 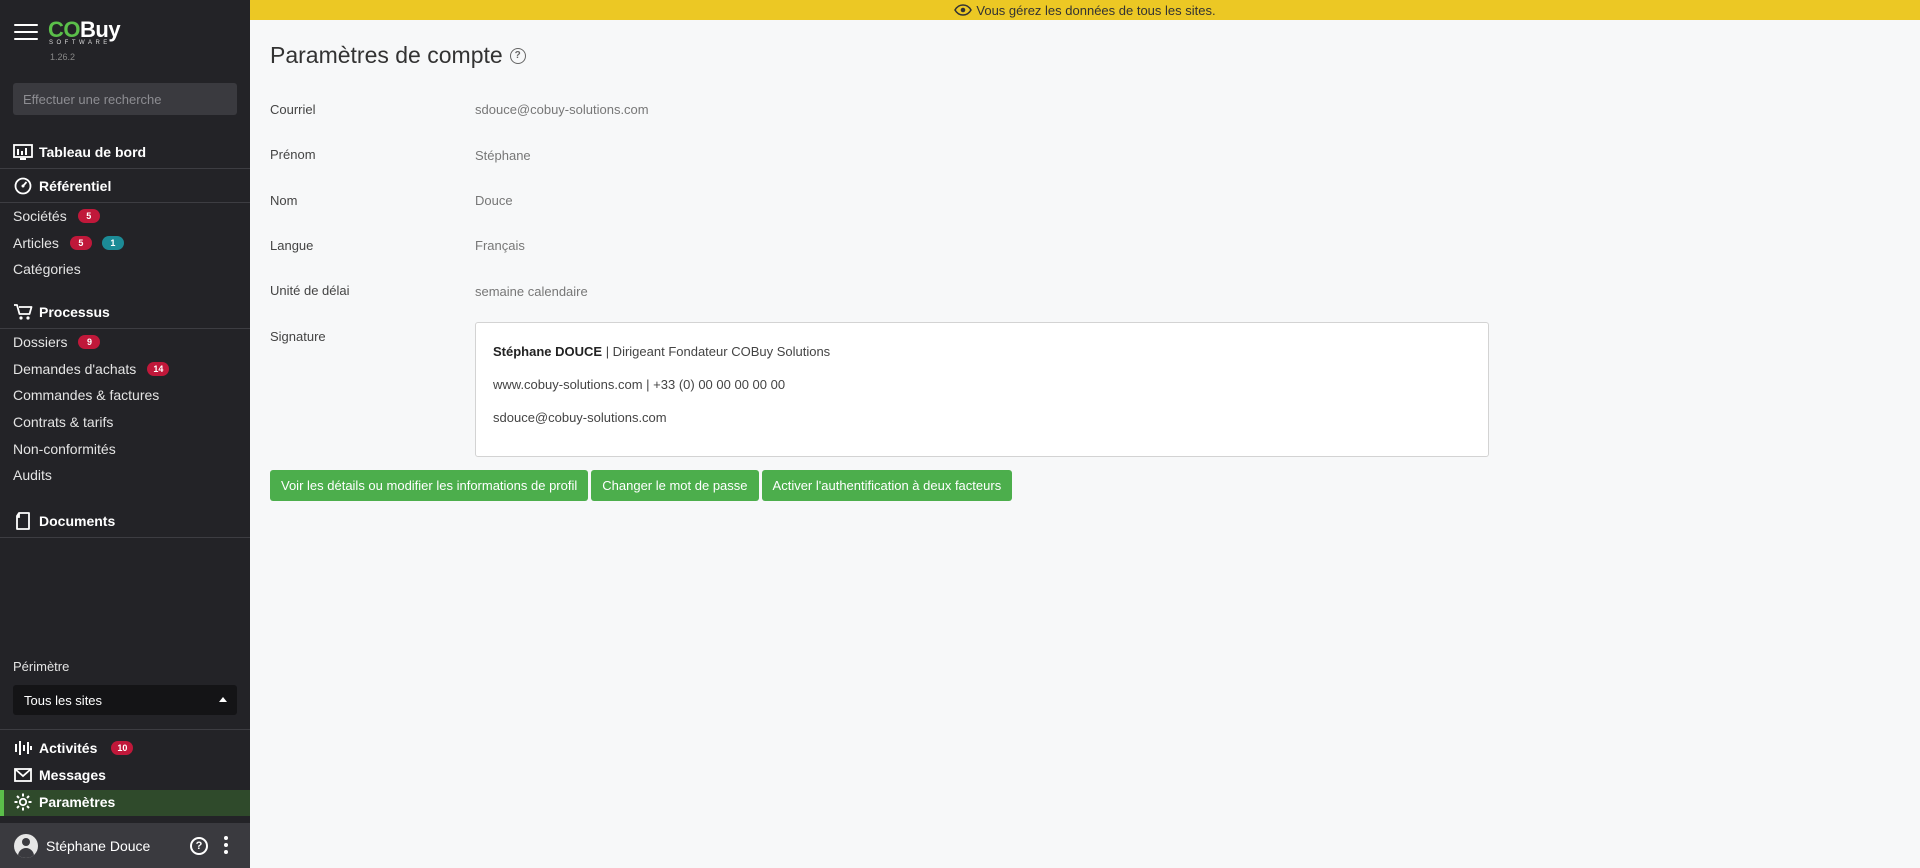 I want to click on sidebar-item-label: Audits, so click(x=32, y=475).